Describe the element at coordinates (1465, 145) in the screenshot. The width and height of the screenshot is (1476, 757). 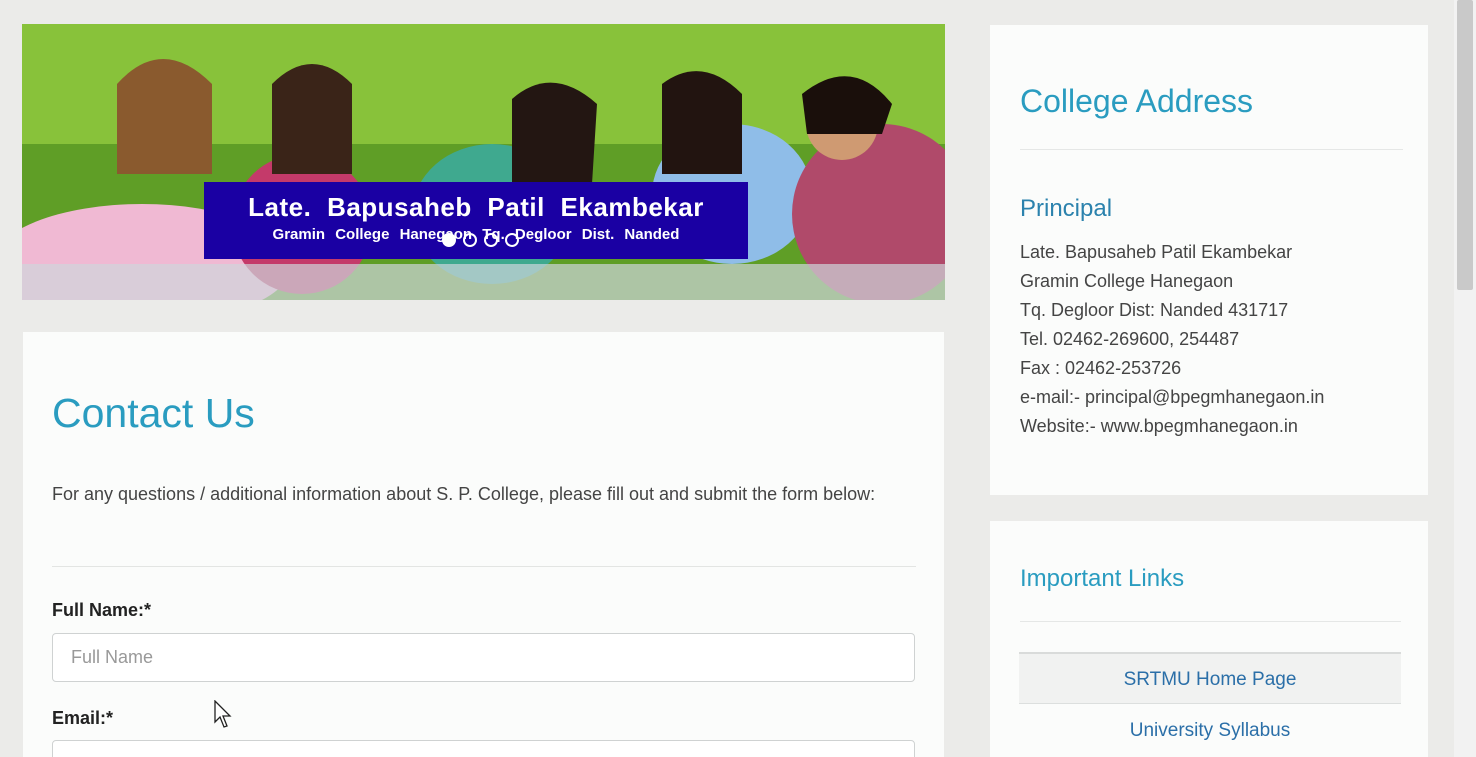
I see `scrollbar-thumb` at that location.